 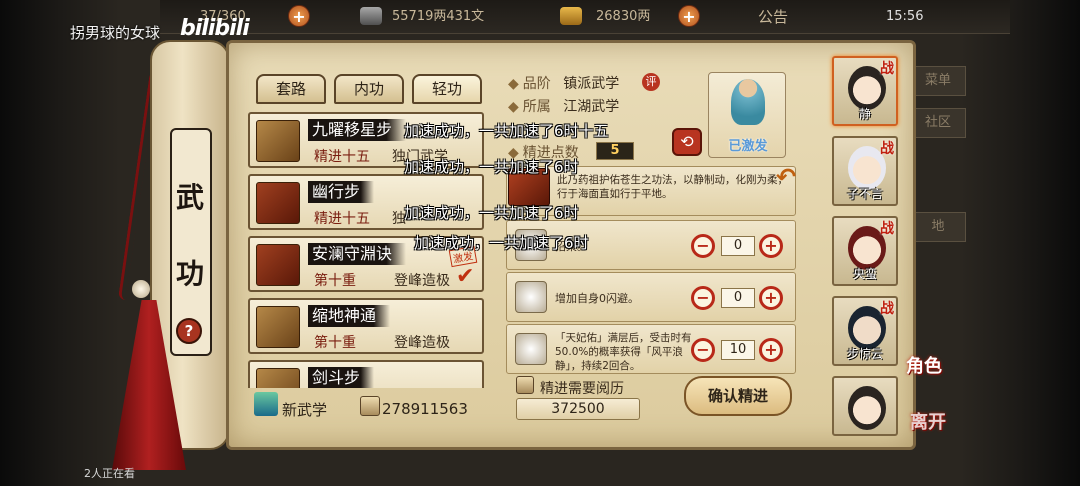 I want to click on character-face, so click(x=867, y=408).